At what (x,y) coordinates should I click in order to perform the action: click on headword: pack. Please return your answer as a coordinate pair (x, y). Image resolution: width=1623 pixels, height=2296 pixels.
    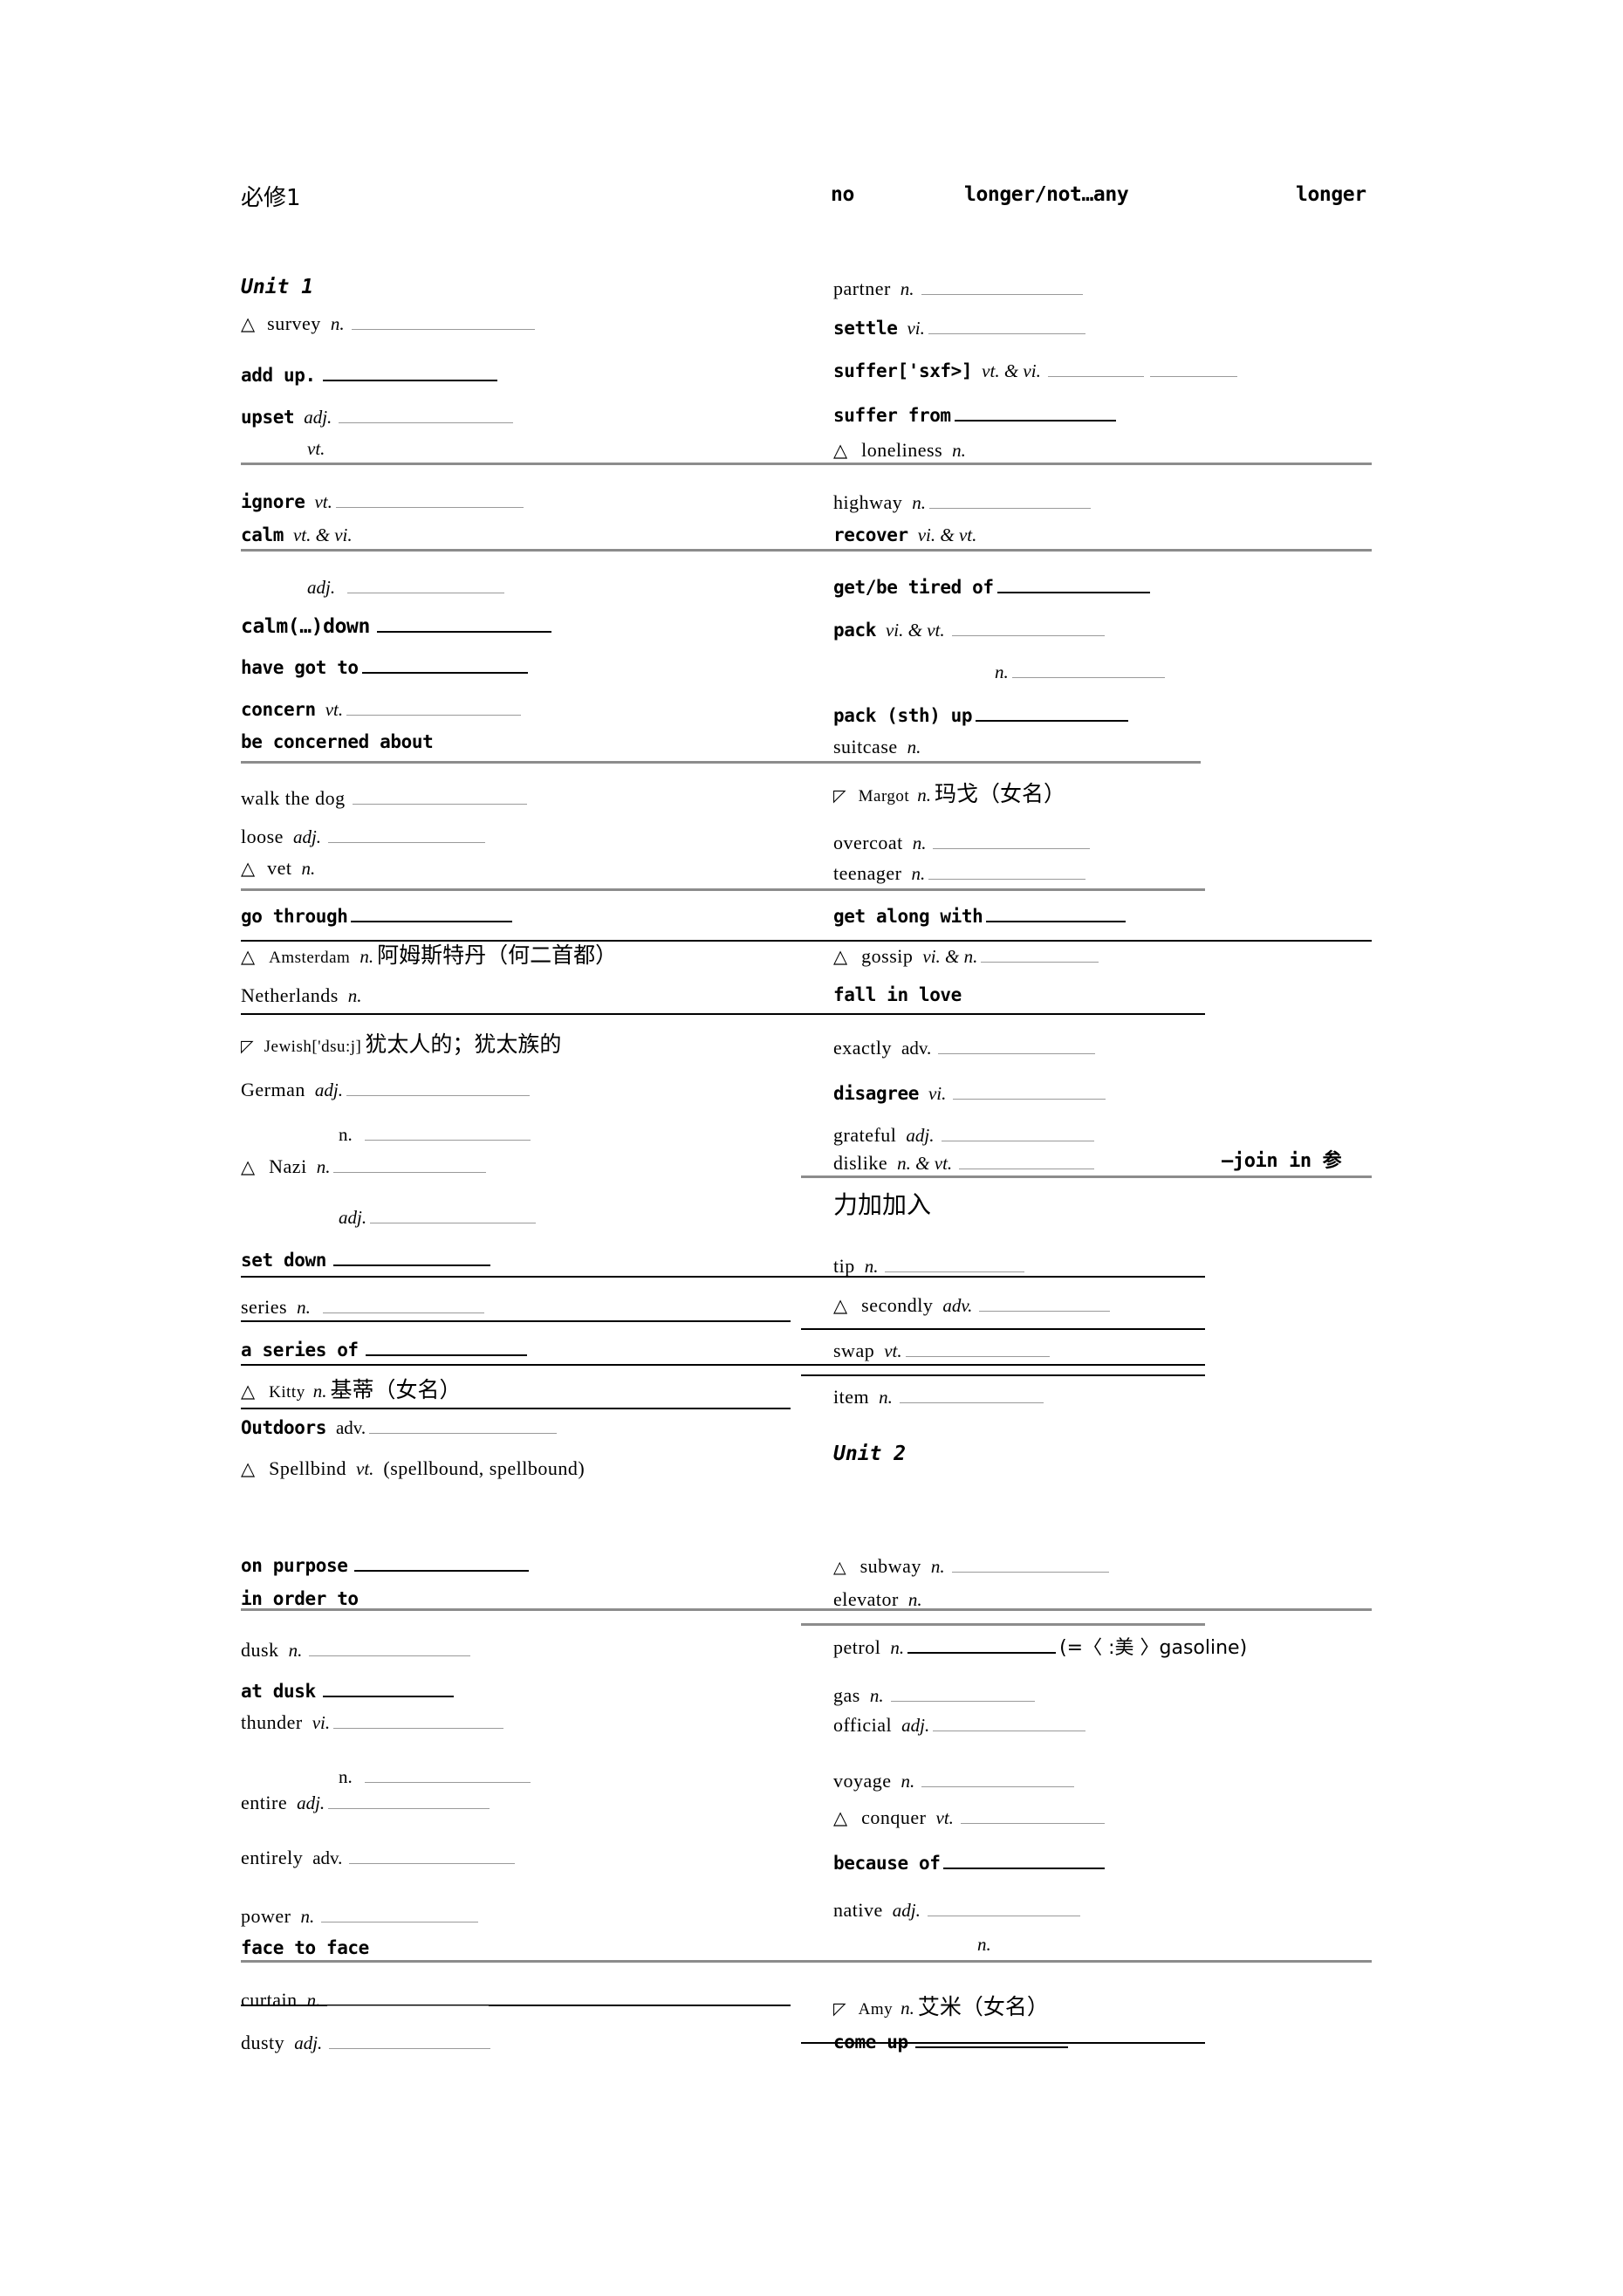
    Looking at the image, I should click on (854, 630).